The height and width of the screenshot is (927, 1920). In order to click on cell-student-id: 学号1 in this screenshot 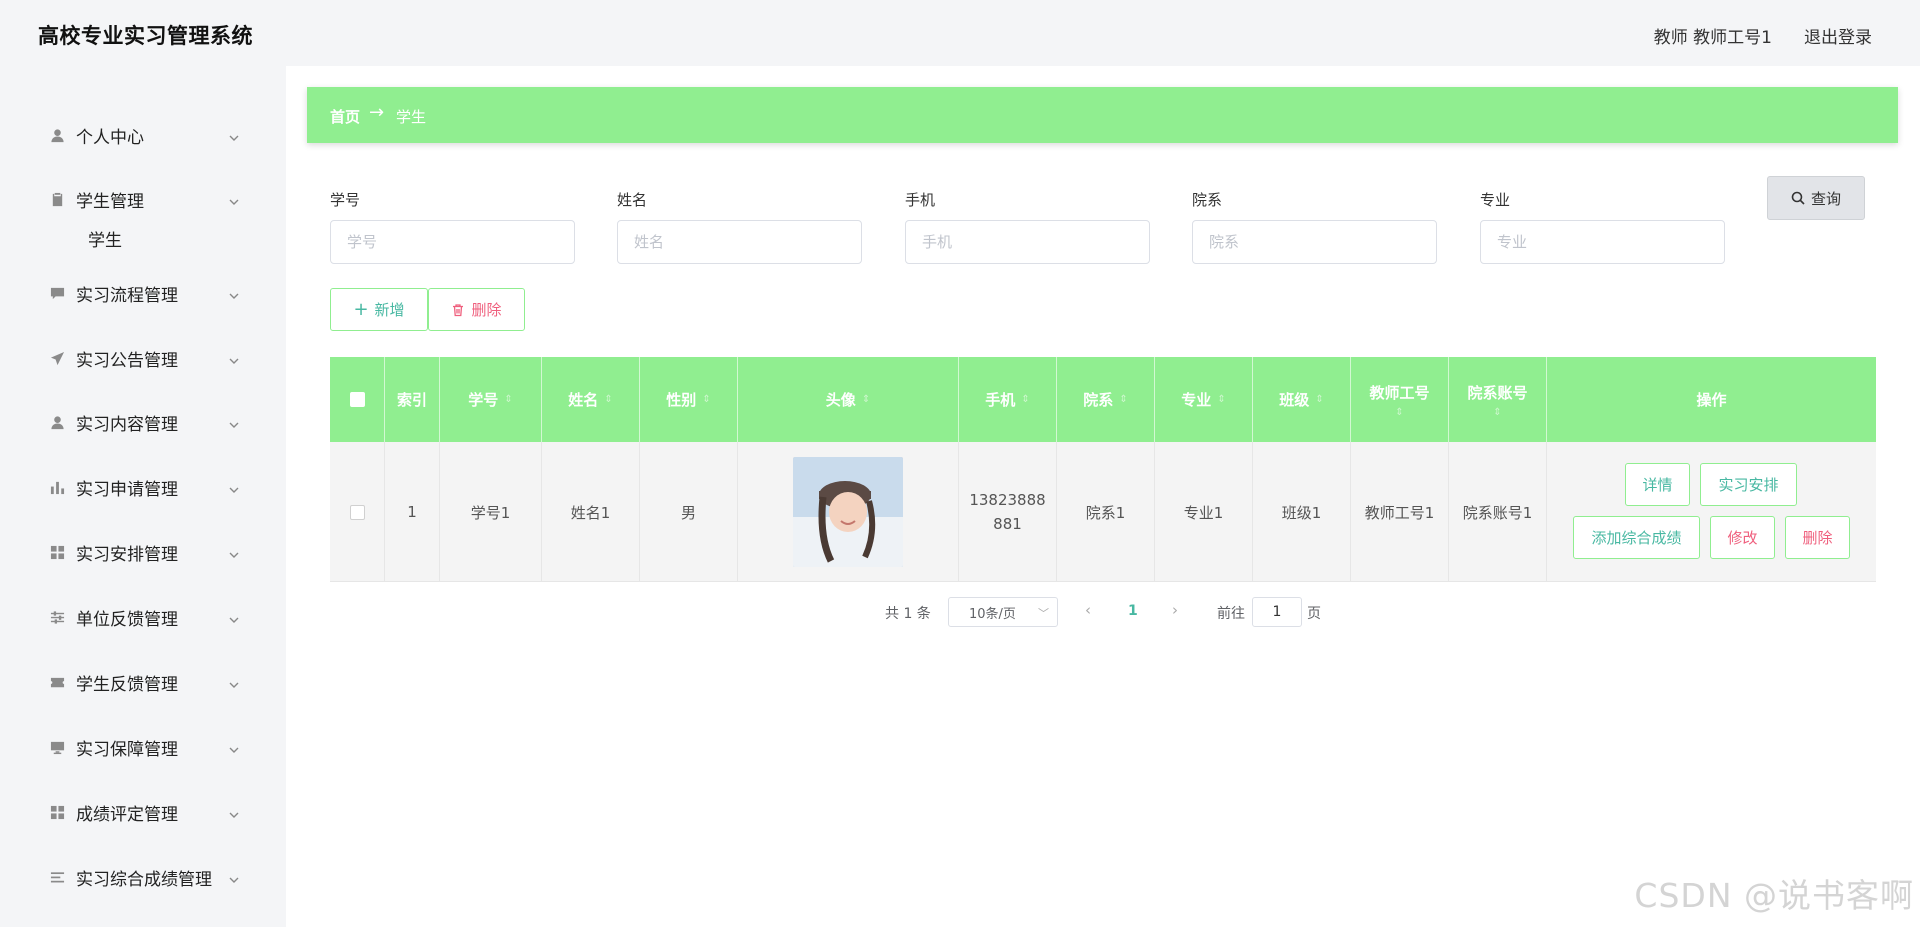, I will do `click(491, 512)`.